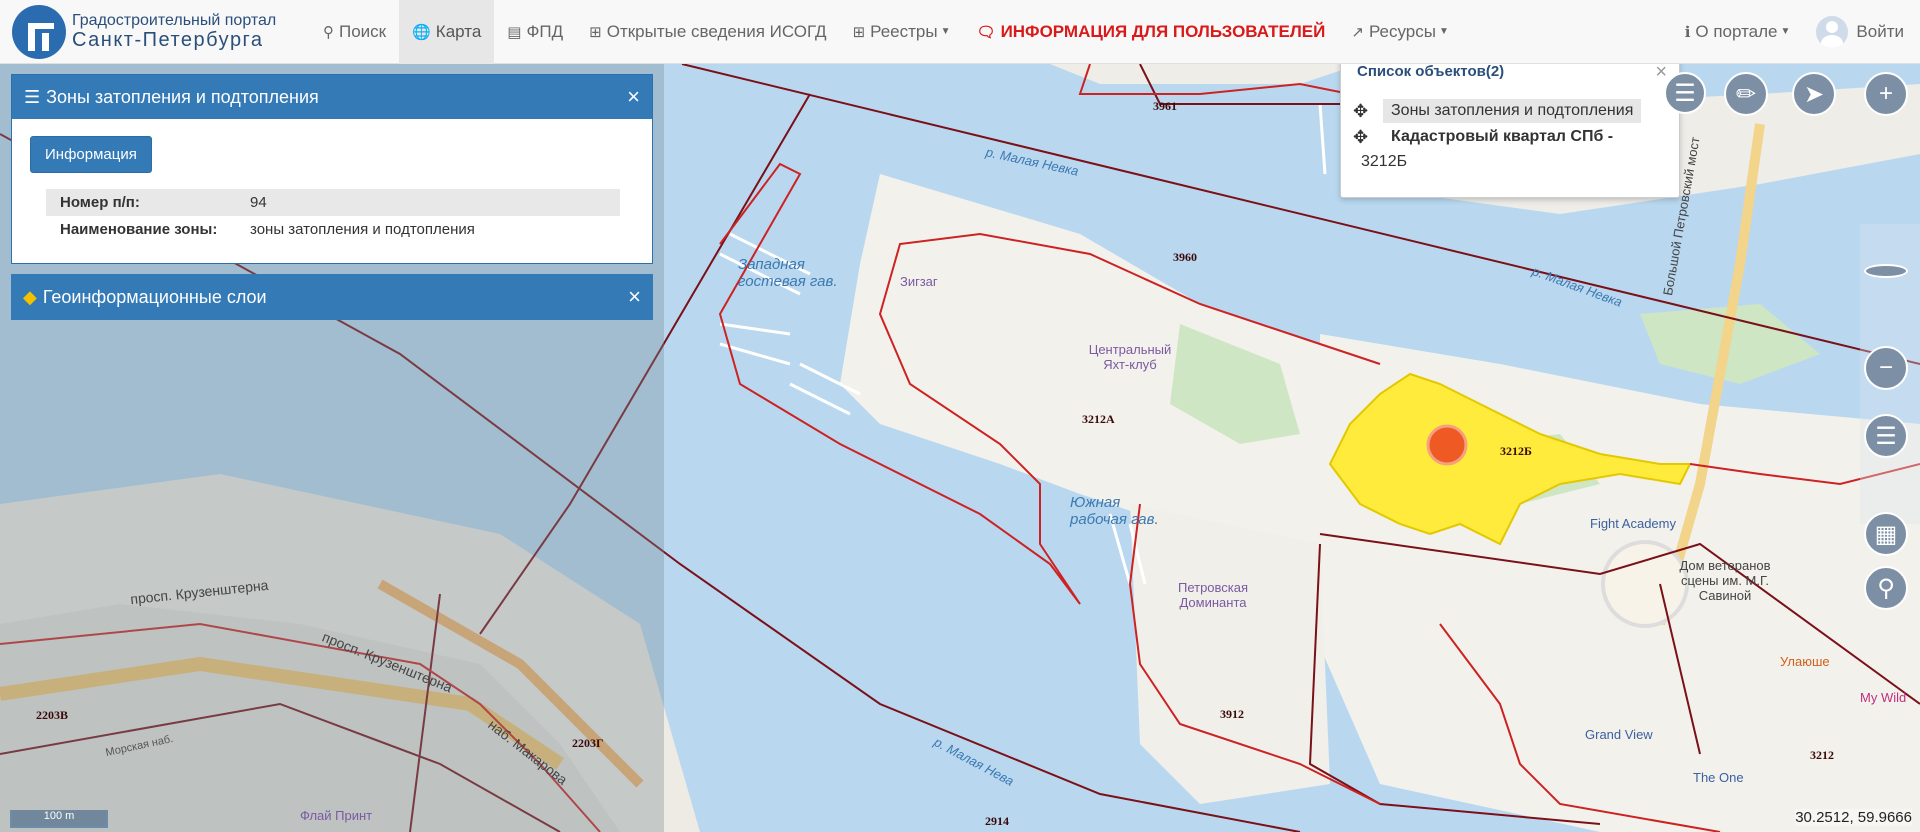 The height and width of the screenshot is (832, 1920). I want to click on globe-icon: 🌐, so click(421, 32).